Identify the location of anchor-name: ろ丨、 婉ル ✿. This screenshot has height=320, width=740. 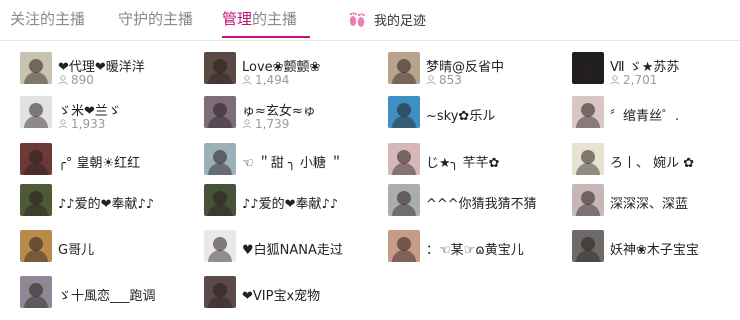
(652, 161).